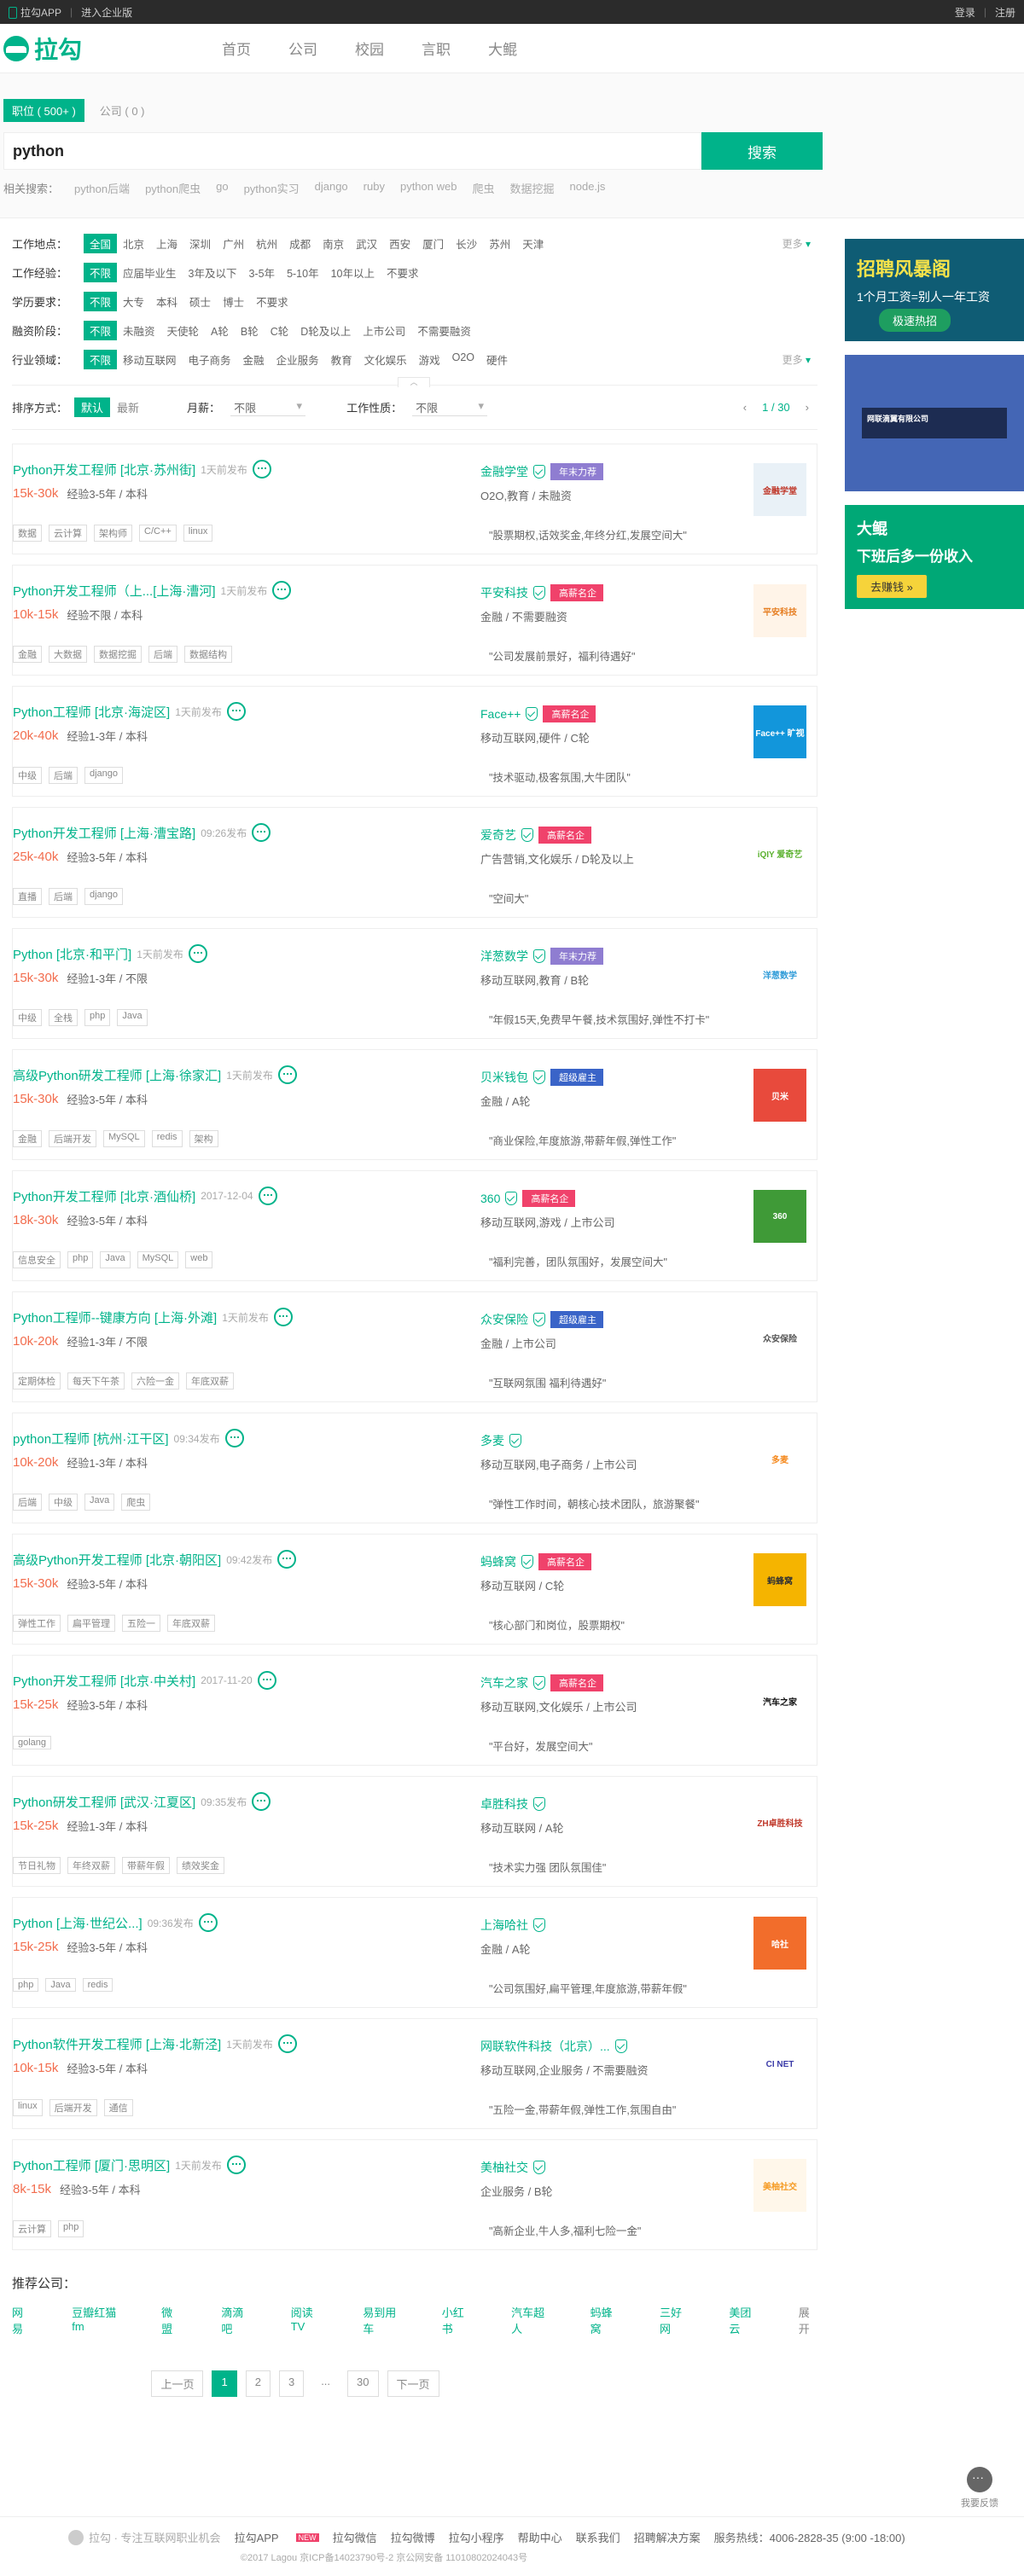 This screenshot has height=2576, width=1024. Describe the element at coordinates (779, 1579) in the screenshot. I see `company-logo: 蚂蜂窝` at that location.